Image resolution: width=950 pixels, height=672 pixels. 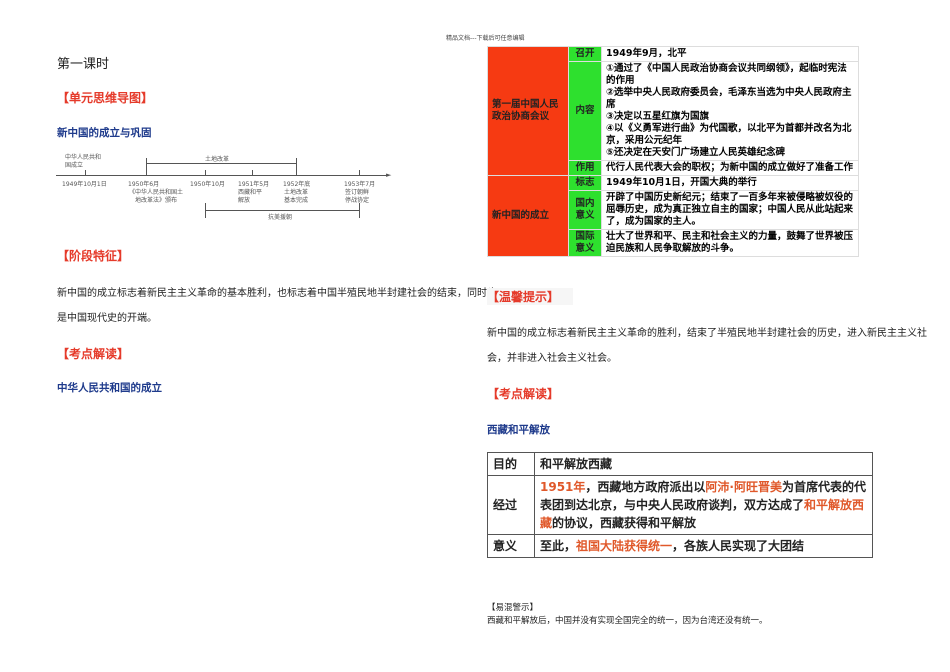 What do you see at coordinates (726, 74) in the screenshot?
I see `content-item: ①通过了《中国人民政治协商会议共同纲领》，起临时宪法的作用` at bounding box center [726, 74].